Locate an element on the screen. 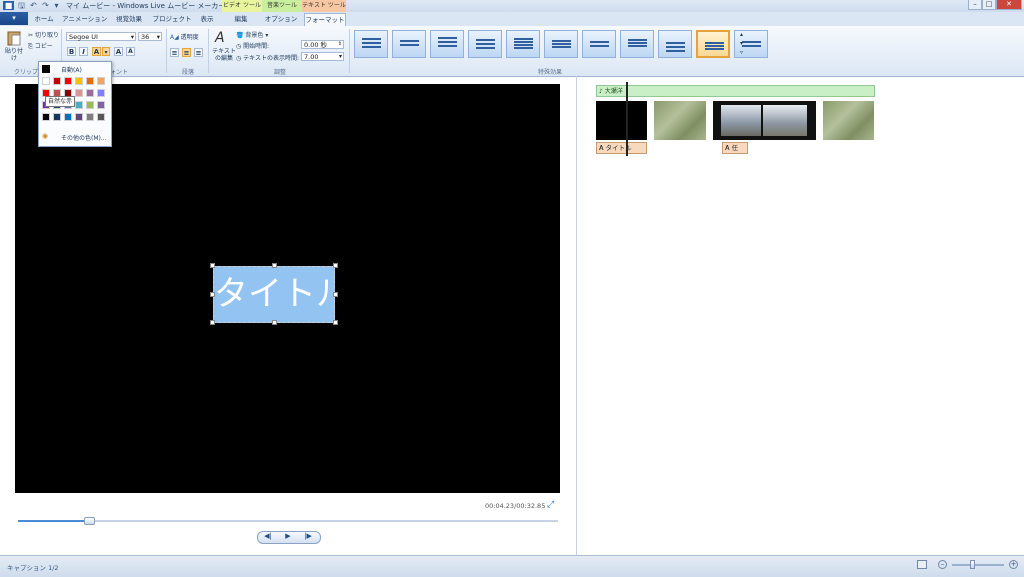  next-frame-button: |▶ is located at coordinates (308, 536).